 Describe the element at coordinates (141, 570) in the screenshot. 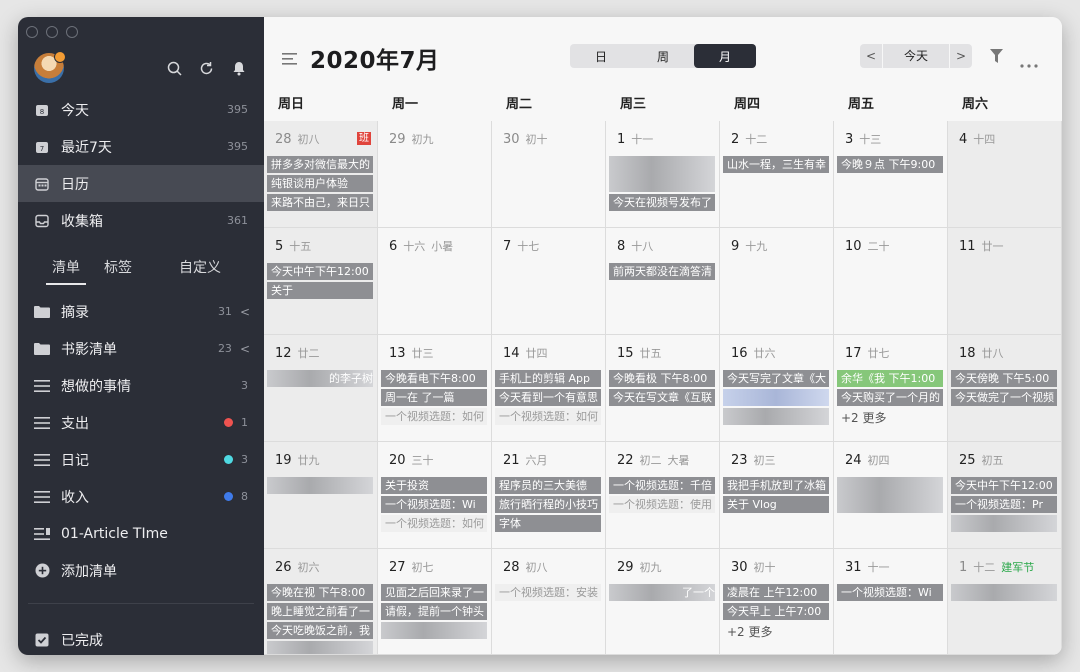

I see `add-list-button: 添加清单` at that location.